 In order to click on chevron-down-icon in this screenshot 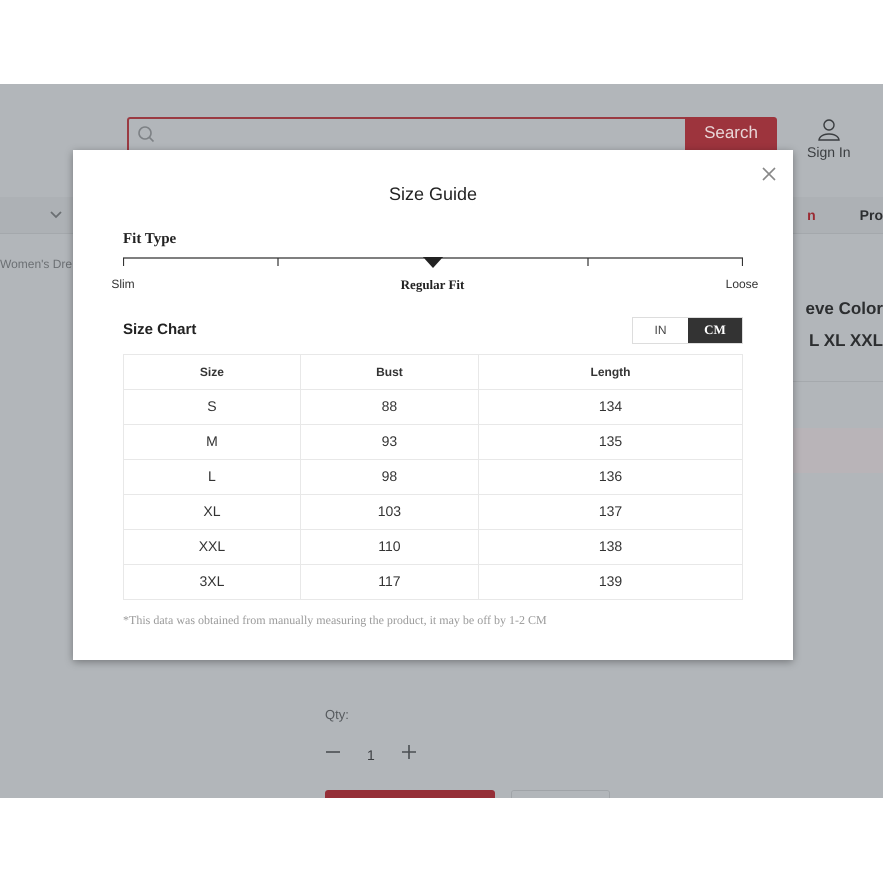, I will do `click(56, 215)`.